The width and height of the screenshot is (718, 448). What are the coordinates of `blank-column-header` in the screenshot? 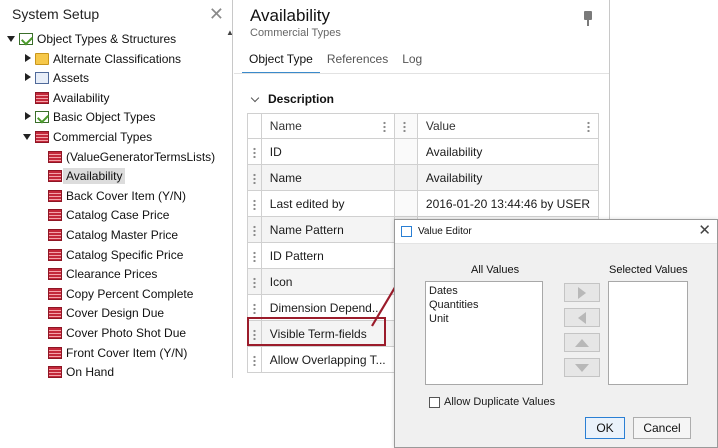 It's located at (405, 126).